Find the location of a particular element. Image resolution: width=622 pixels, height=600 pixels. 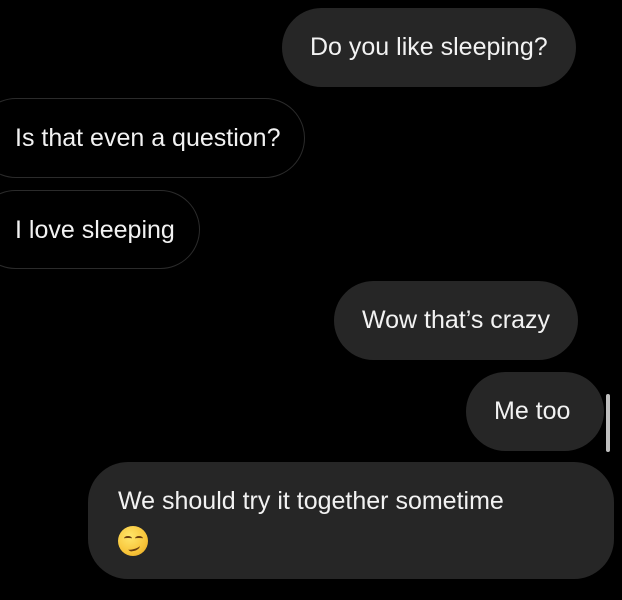

message-text: Do you like sleeping? is located at coordinates (429, 47).